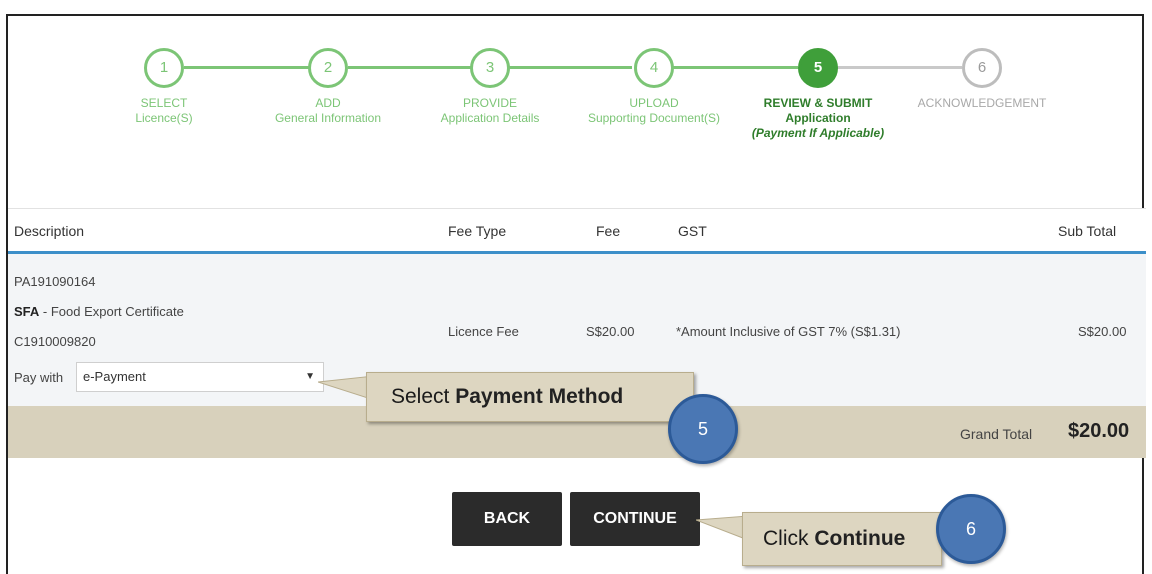 The image size is (1152, 574). What do you see at coordinates (55, 341) in the screenshot?
I see `licence-number: C1910009820` at bounding box center [55, 341].